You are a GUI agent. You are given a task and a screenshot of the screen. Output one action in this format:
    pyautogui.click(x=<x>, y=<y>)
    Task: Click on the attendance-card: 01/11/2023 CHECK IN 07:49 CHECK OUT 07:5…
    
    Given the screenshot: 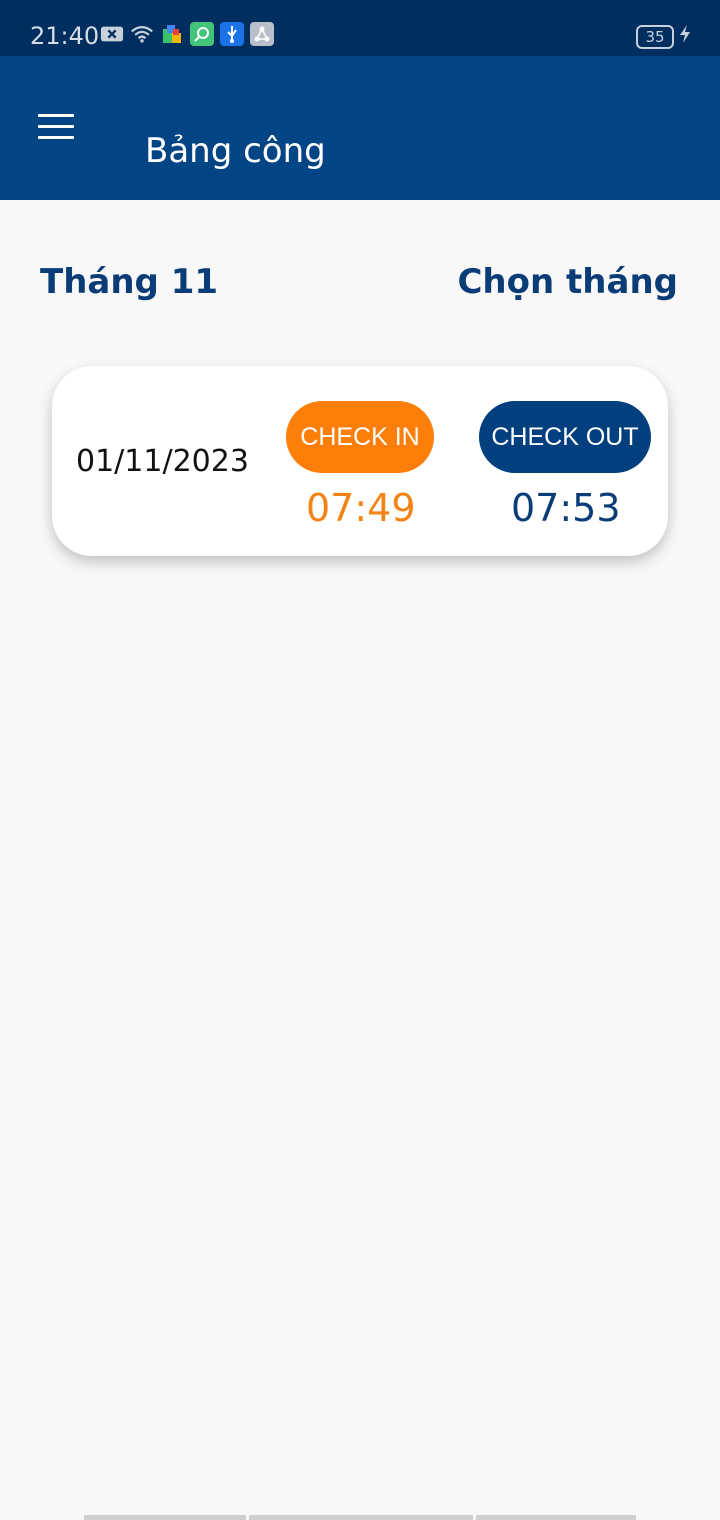 What is the action you would take?
    pyautogui.click(x=360, y=461)
    